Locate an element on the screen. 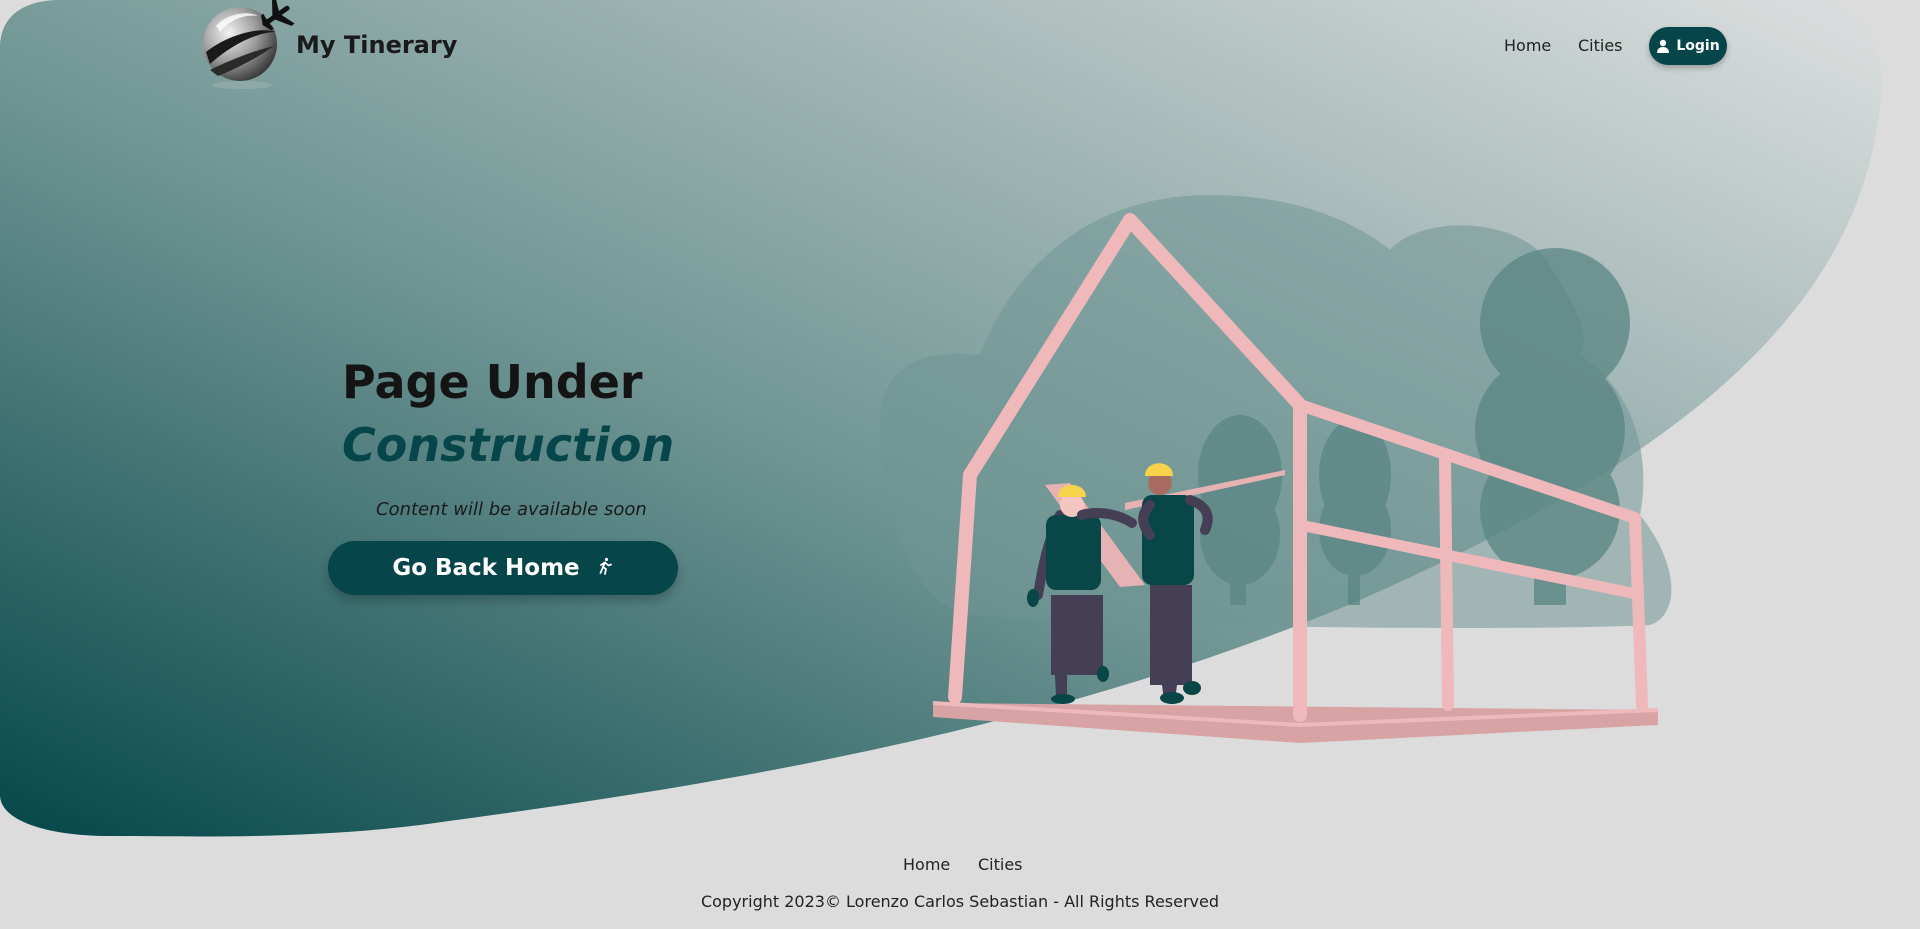  go-back-home-label: Go Back Home is located at coordinates (486, 568).